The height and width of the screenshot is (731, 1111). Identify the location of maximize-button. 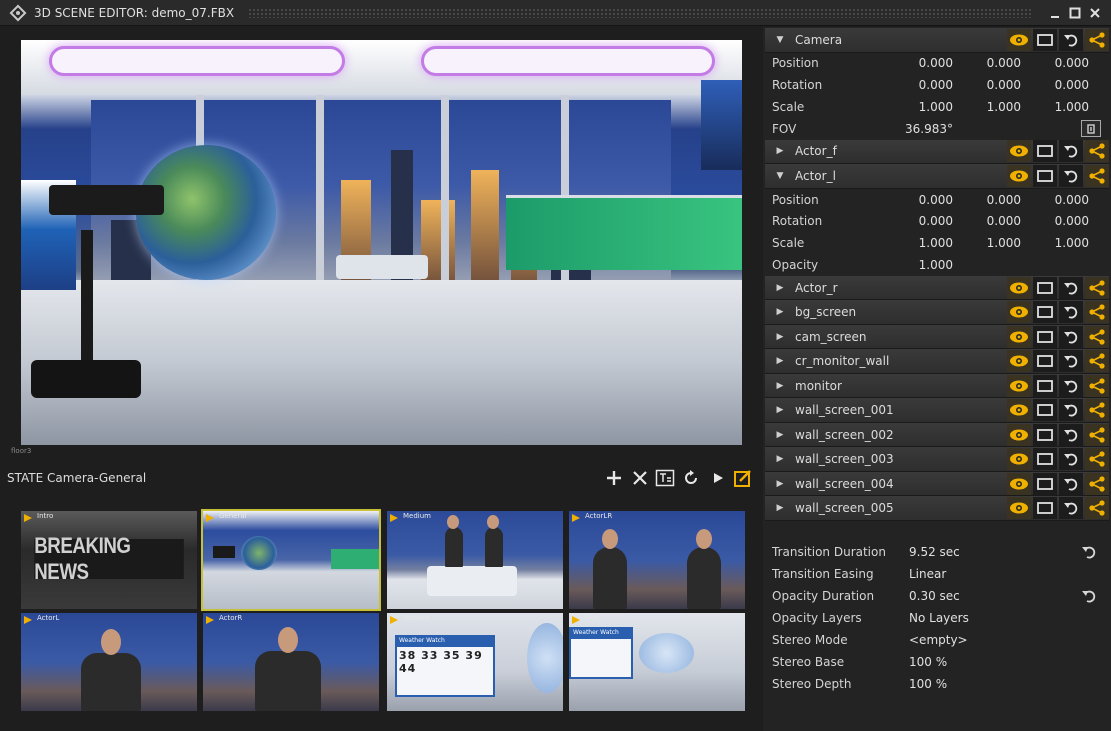
(1075, 13).